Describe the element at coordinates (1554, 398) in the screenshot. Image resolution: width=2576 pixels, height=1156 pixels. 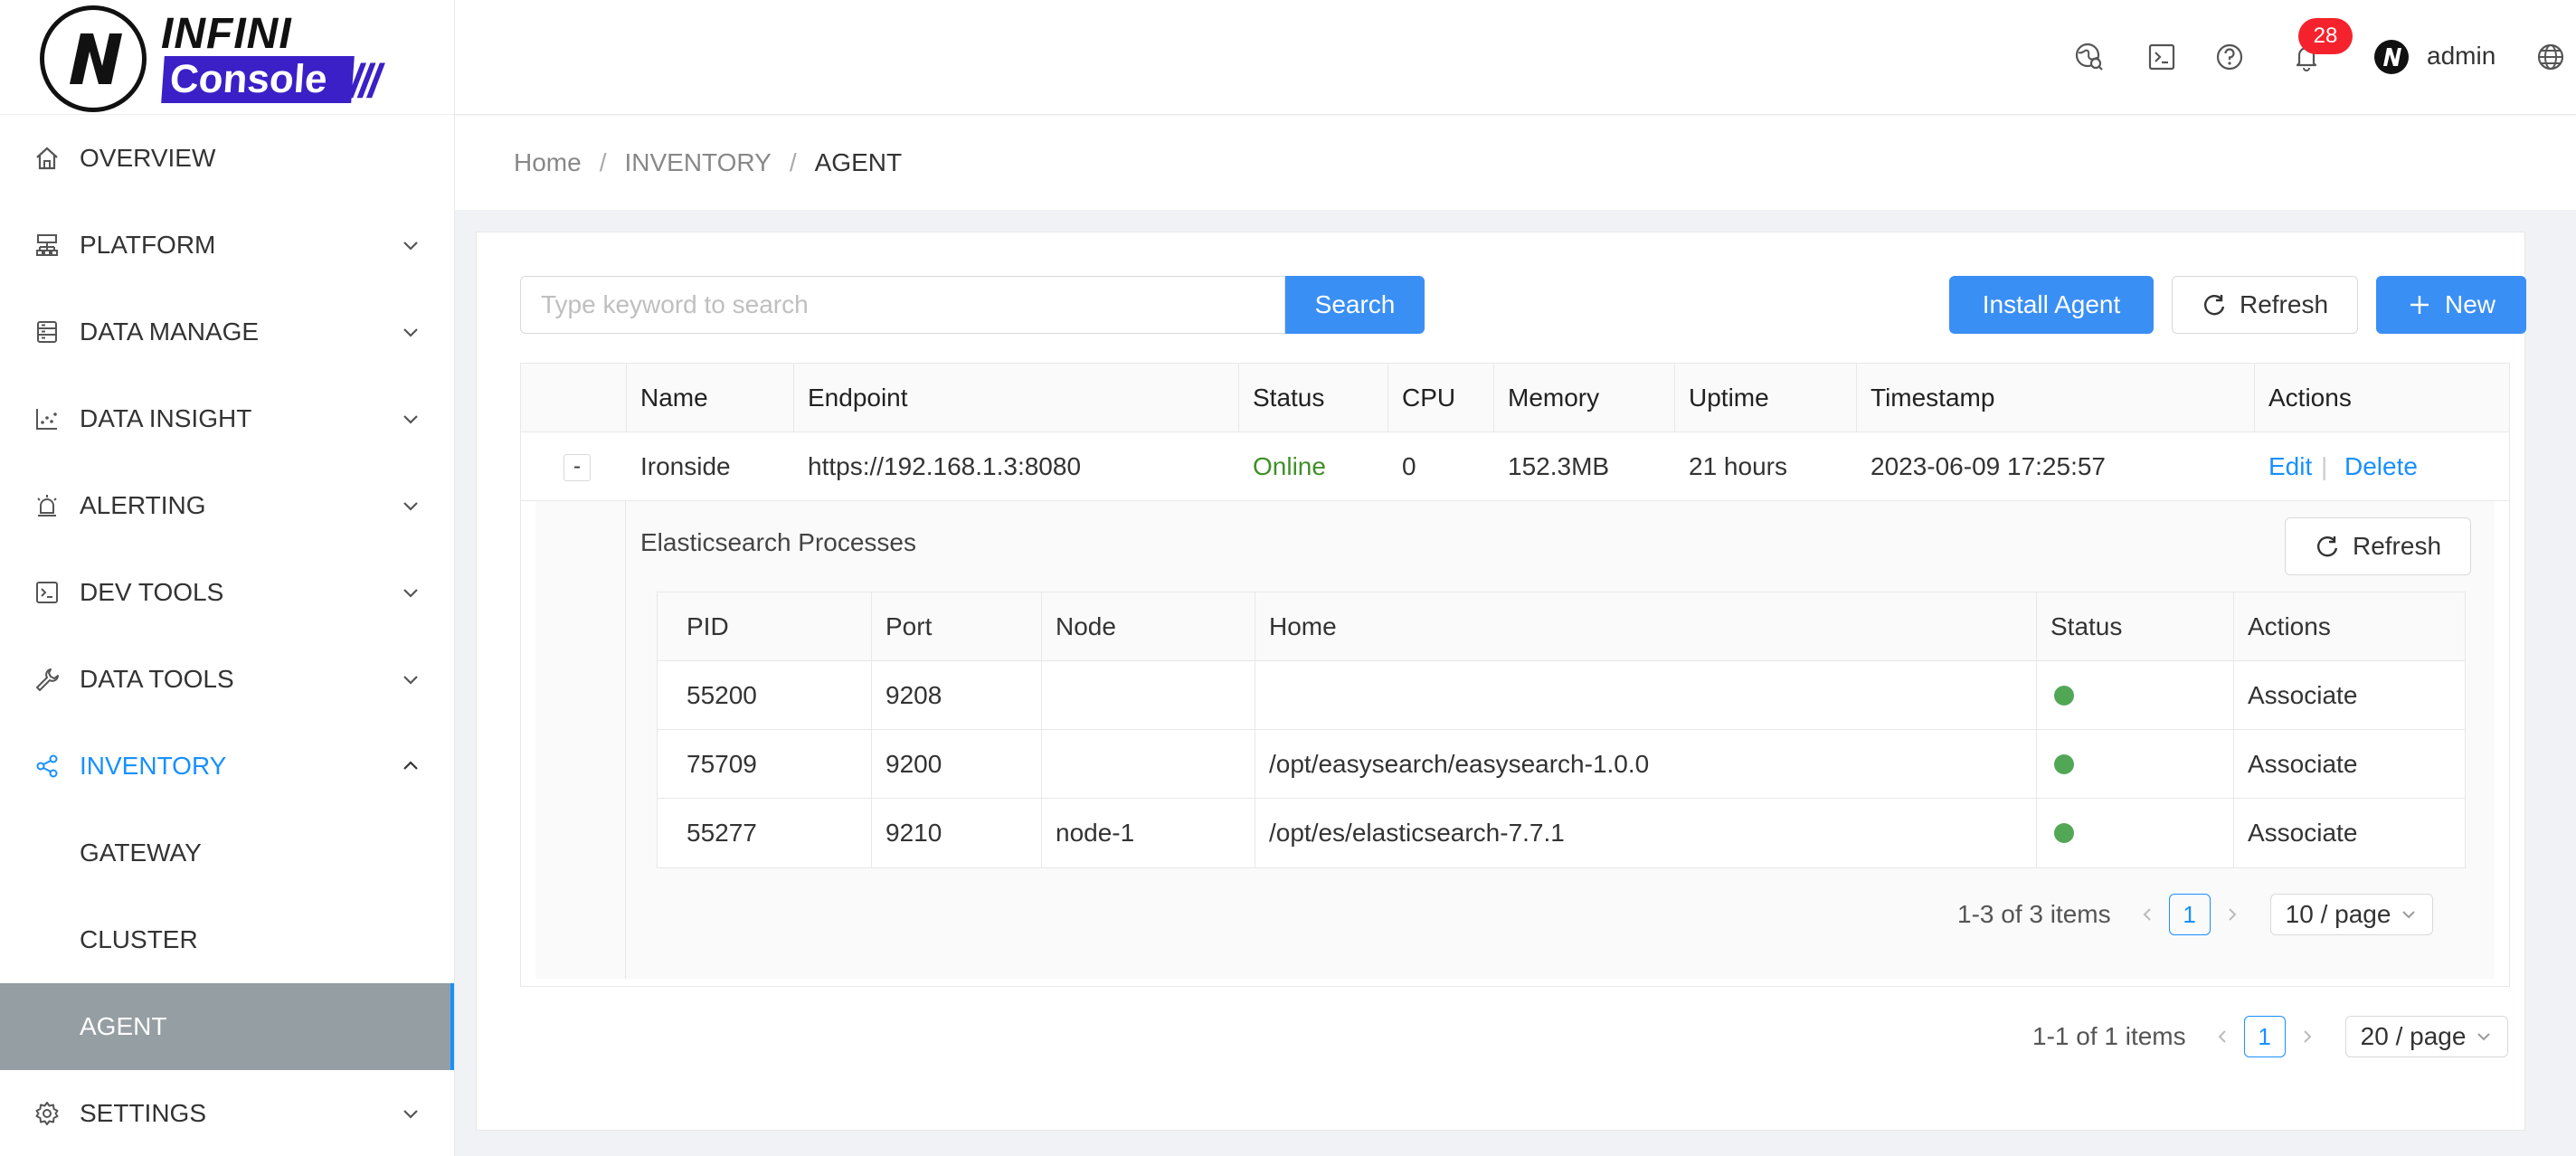
I see `col-memory: Memory` at that location.